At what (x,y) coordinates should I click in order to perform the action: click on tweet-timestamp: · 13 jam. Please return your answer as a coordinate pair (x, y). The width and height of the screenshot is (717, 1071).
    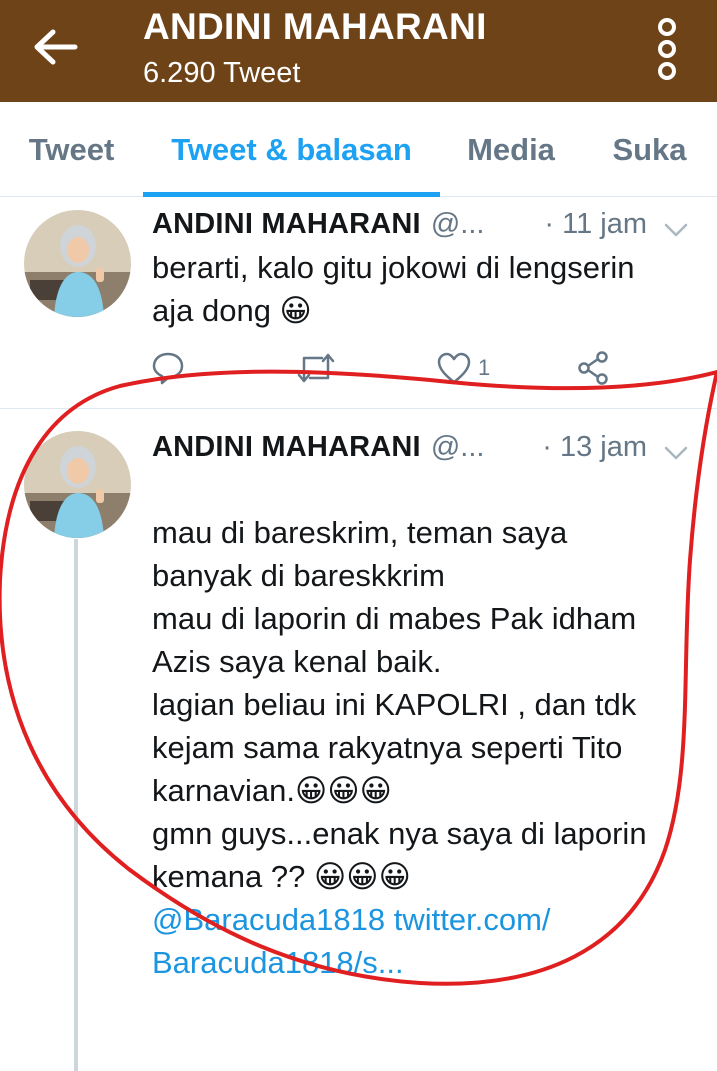
    Looking at the image, I should click on (594, 447).